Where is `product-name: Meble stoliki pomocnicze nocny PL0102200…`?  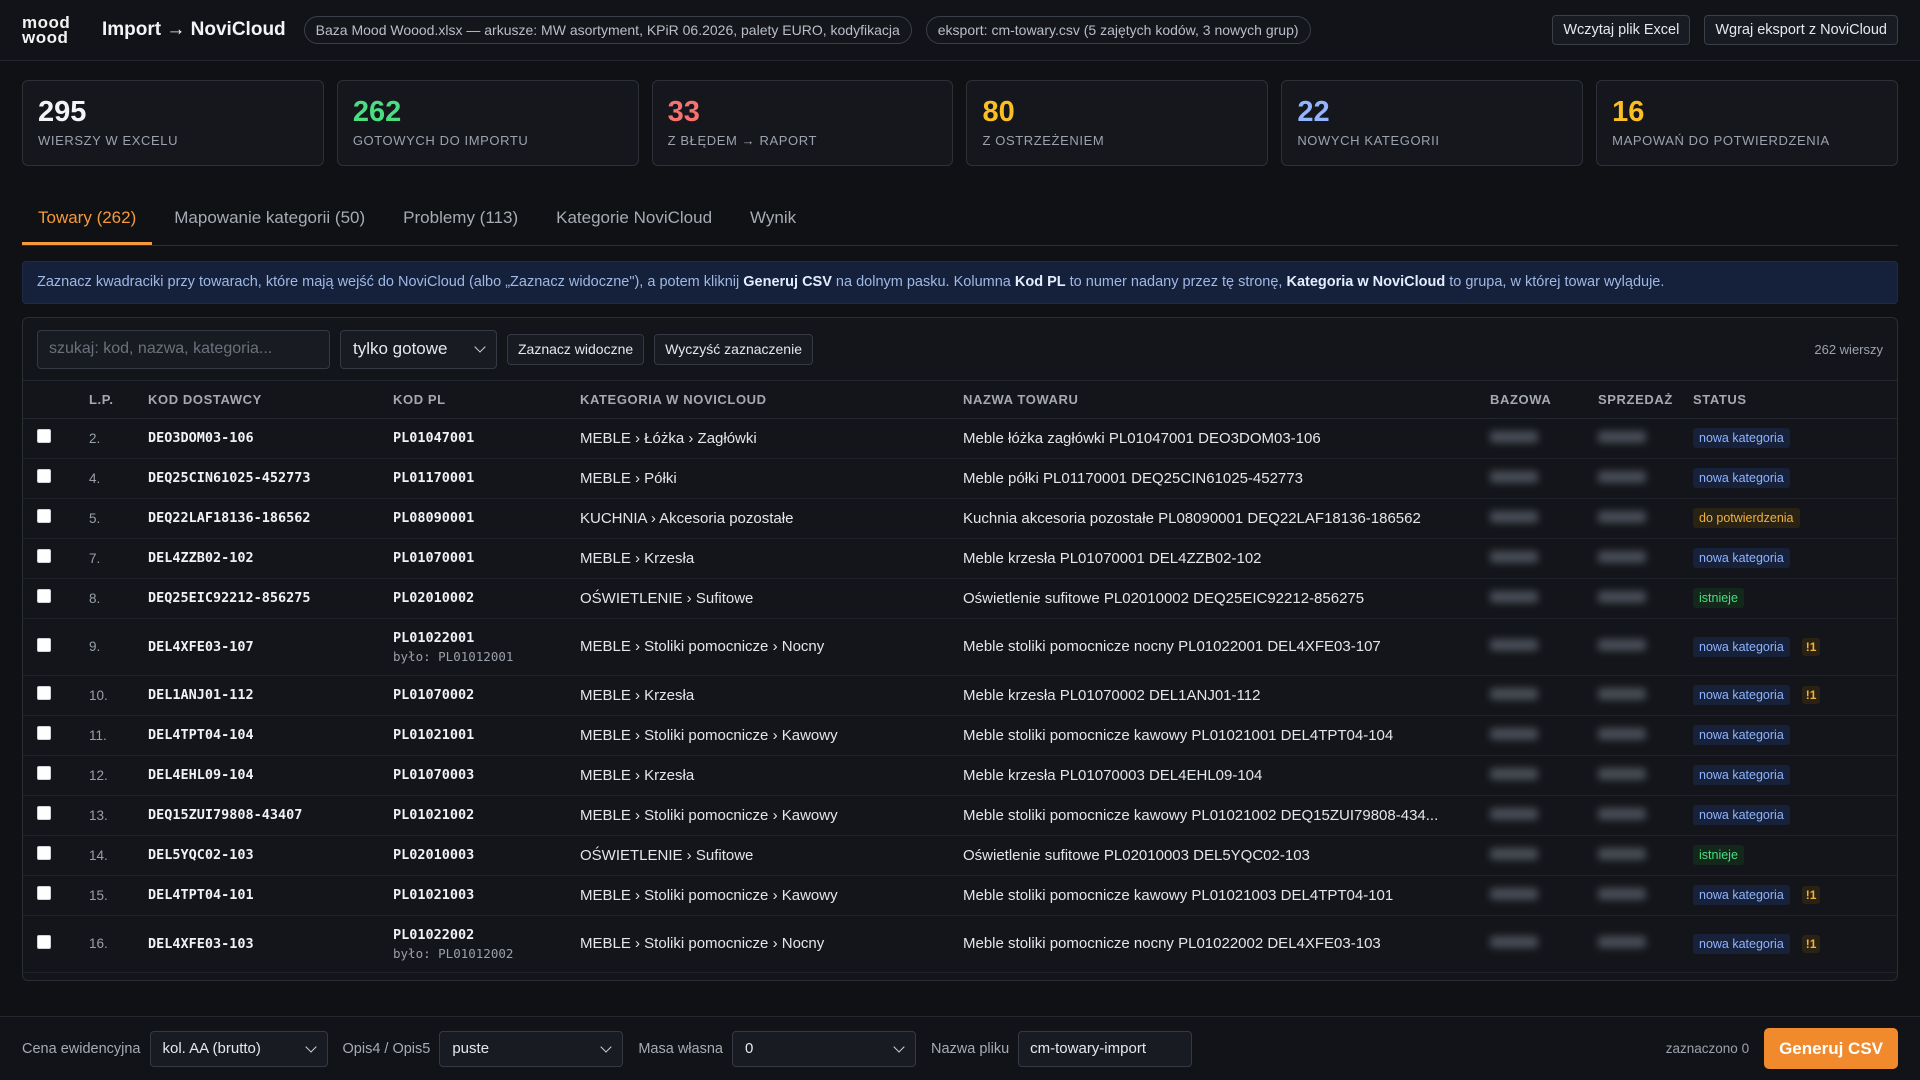 product-name: Meble stoliki pomocnicze nocny PL0102200… is located at coordinates (1220, 647).